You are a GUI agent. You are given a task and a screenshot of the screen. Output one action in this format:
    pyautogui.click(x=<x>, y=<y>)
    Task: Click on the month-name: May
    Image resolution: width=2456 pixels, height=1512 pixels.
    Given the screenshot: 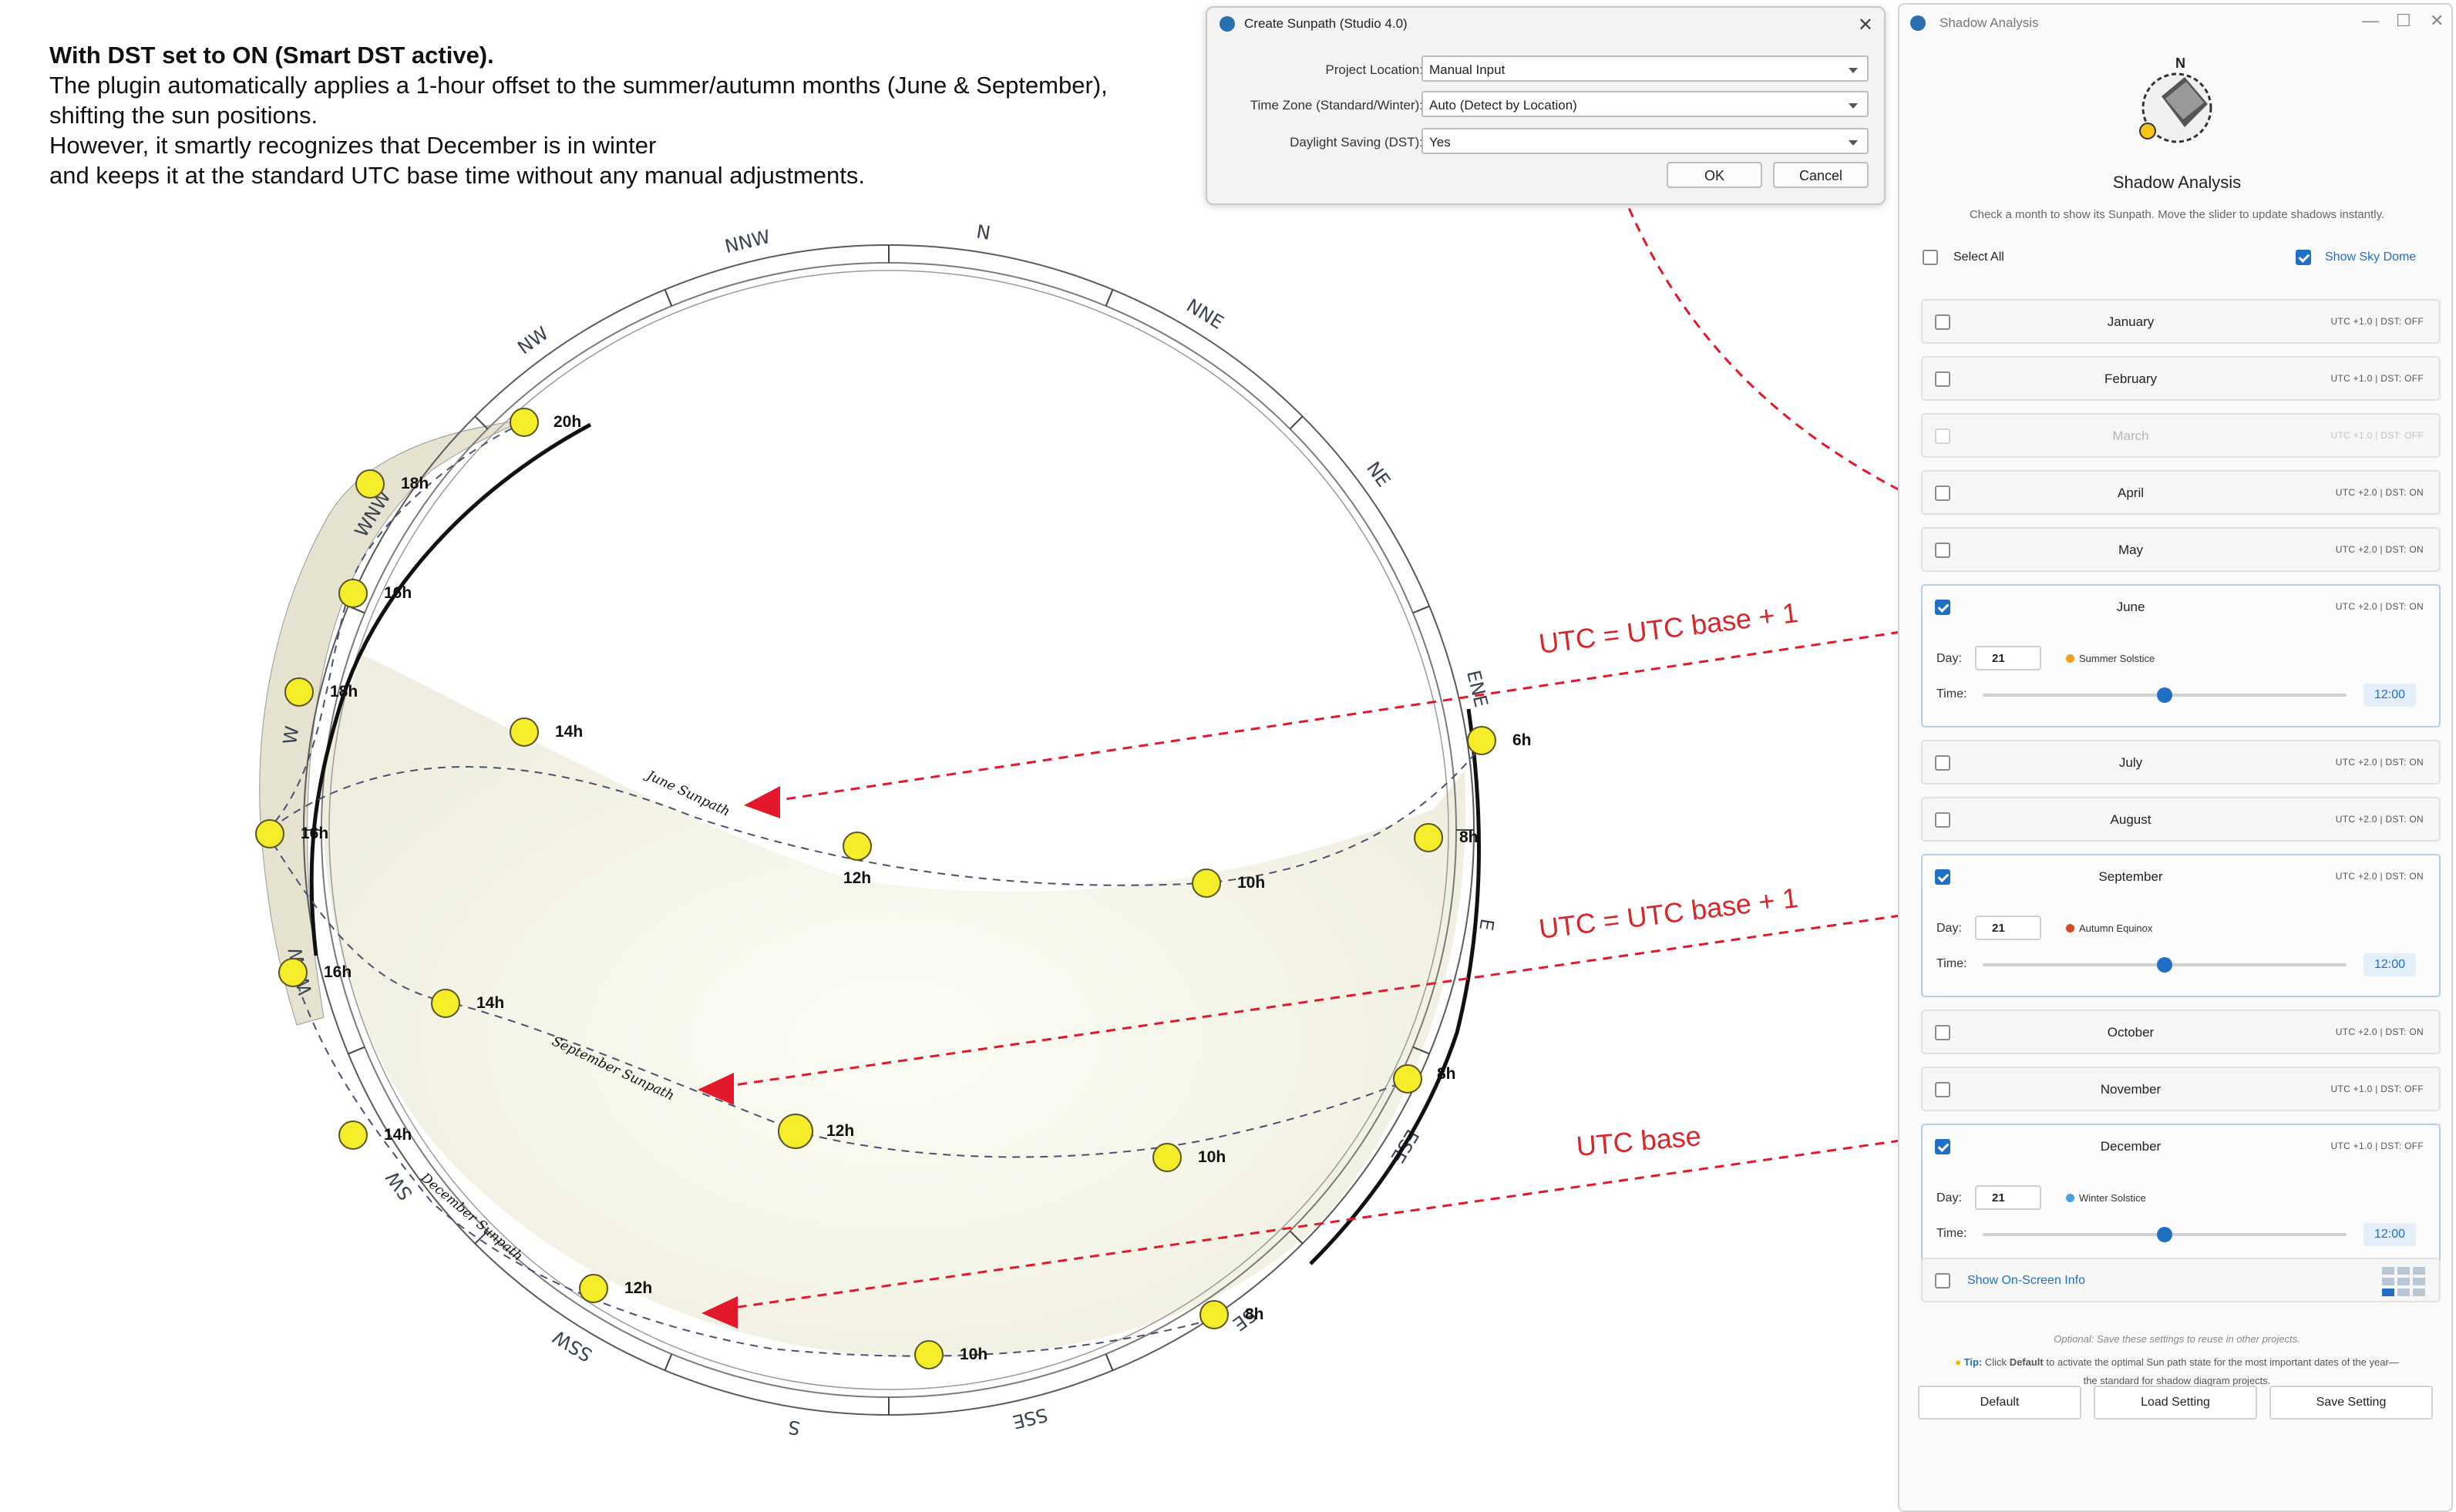 What is the action you would take?
    pyautogui.click(x=2131, y=550)
    